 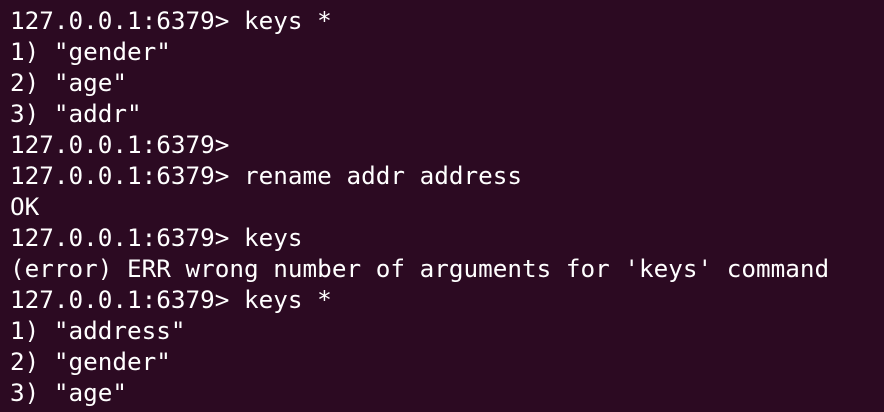 What do you see at coordinates (120, 144) in the screenshot?
I see `terminal-line-prompt: 127.0.0.1:6379>` at bounding box center [120, 144].